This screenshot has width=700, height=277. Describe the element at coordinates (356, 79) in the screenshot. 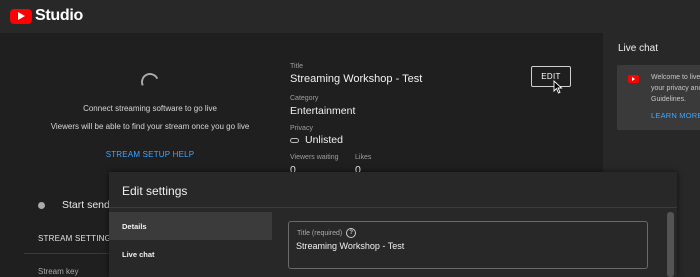

I see `stream-title: Streaming Workshop - Test` at that location.